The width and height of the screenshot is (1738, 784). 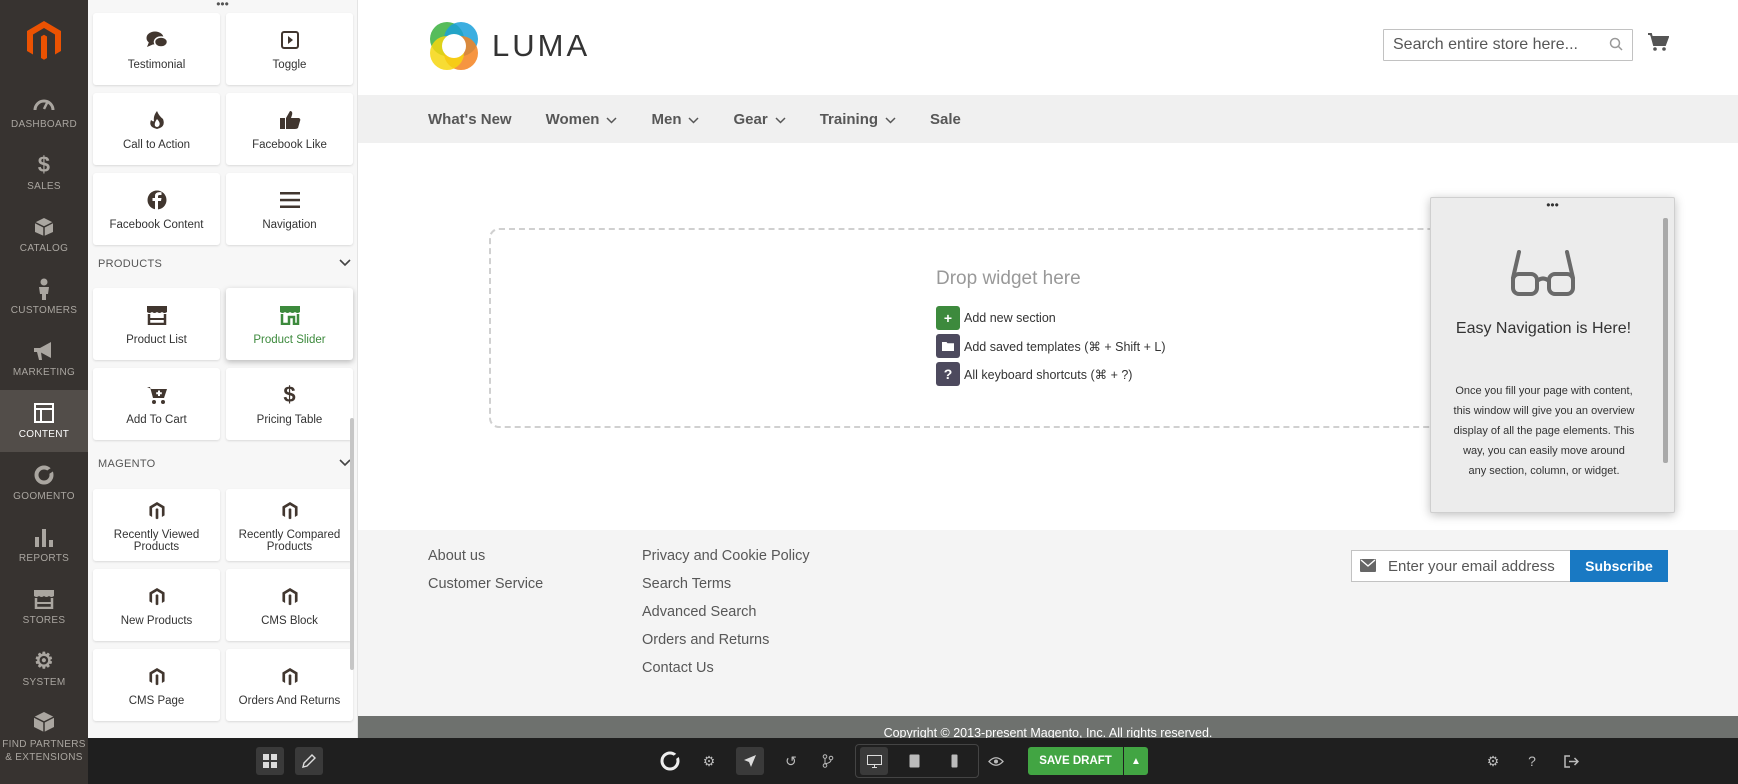 What do you see at coordinates (572, 119) in the screenshot?
I see `store-nav-label: Women` at bounding box center [572, 119].